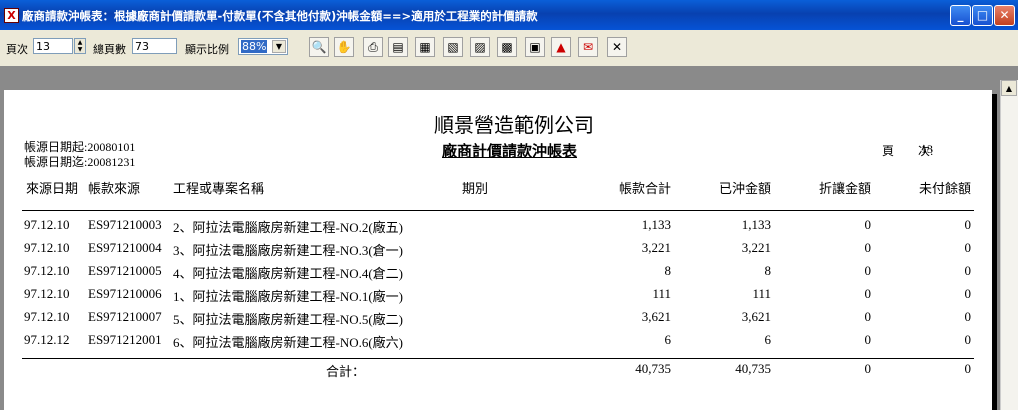 This screenshot has width=1018, height=410. I want to click on maximize-button: □, so click(982, 15).